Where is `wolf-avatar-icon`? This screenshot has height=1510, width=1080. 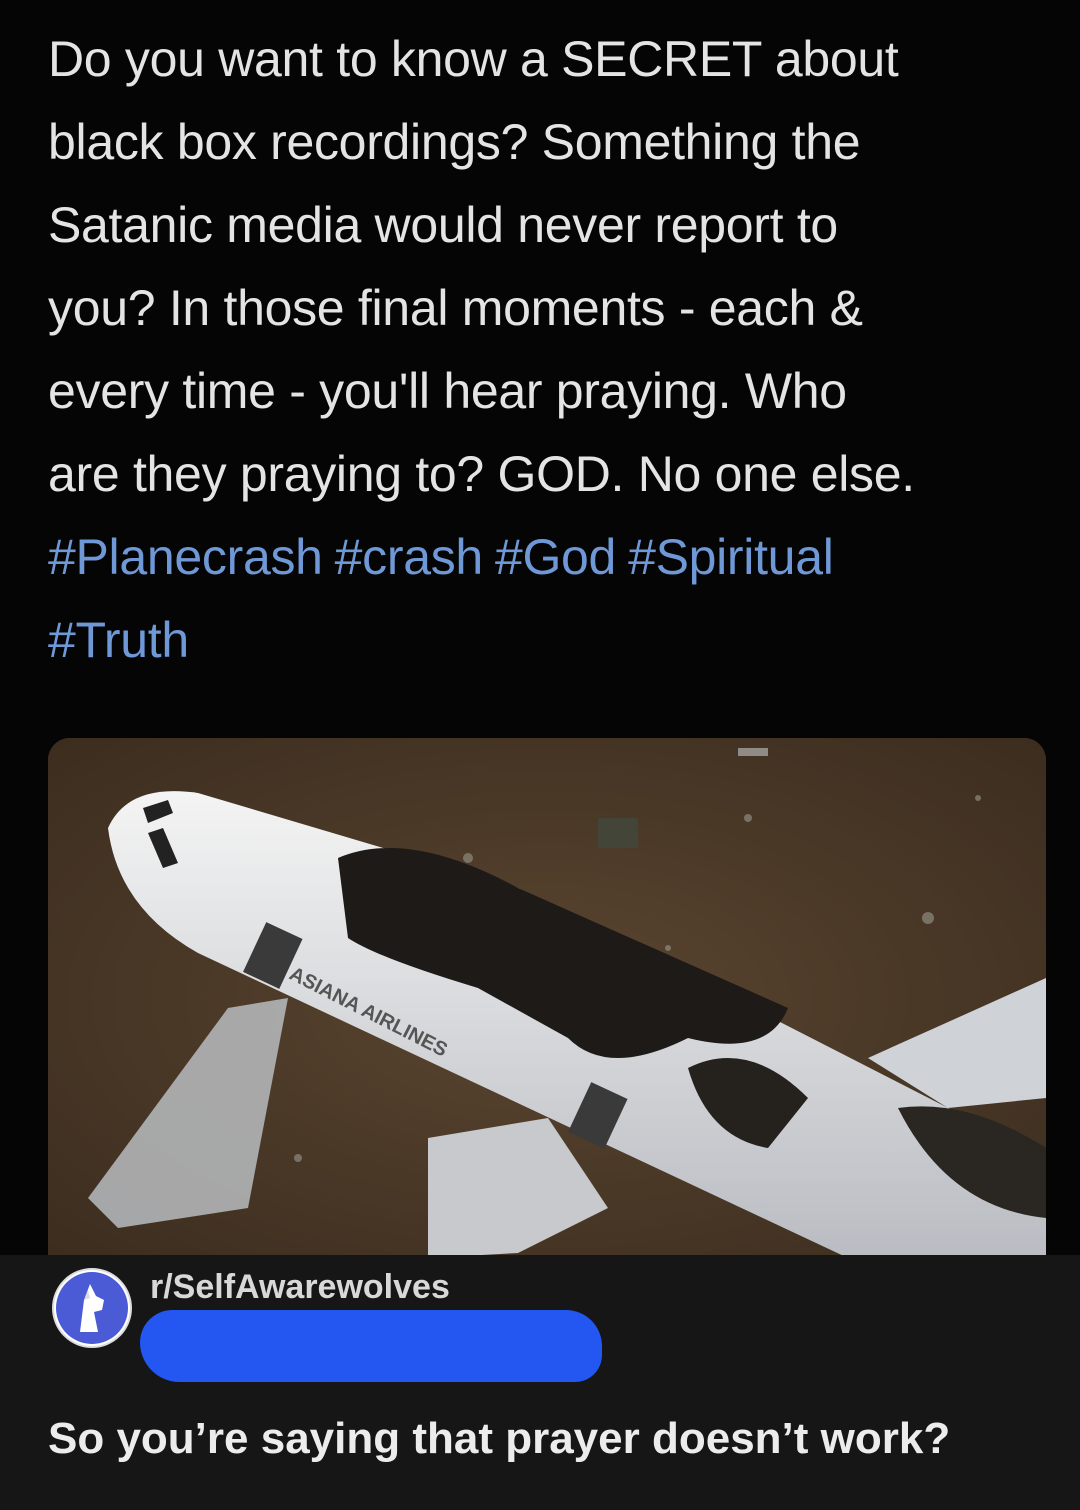 wolf-avatar-icon is located at coordinates (92, 1308).